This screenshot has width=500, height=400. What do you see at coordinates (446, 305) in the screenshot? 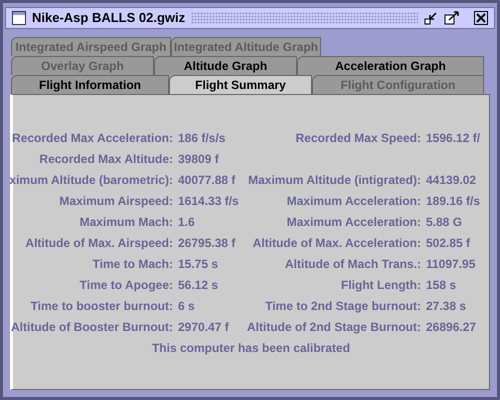
I see `field-value: 27.38 s` at bounding box center [446, 305].